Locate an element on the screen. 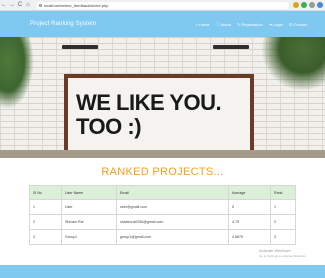 The image size is (325, 278). hero-ground is located at coordinates (162, 154).